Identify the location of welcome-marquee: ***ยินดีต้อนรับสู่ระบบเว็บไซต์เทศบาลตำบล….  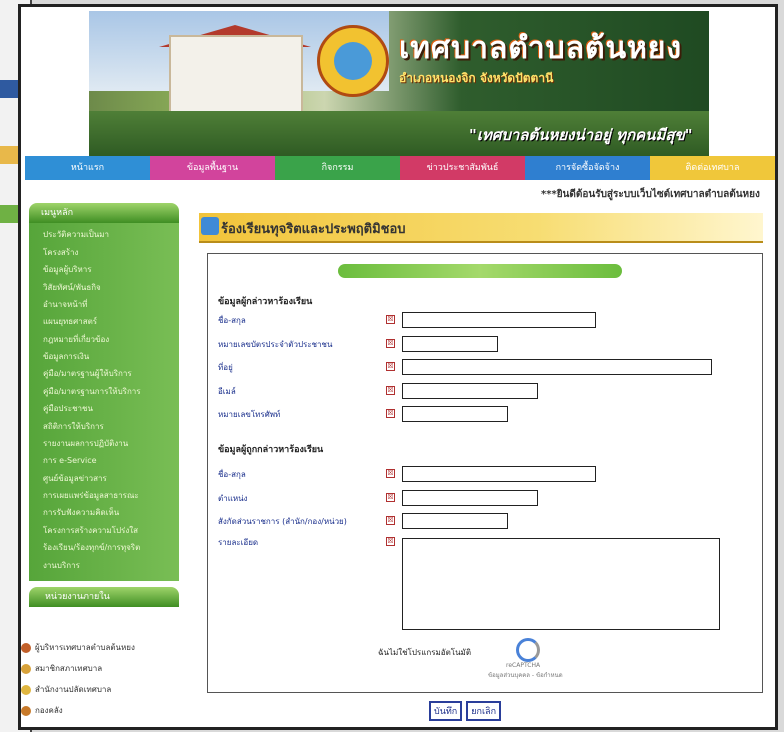
(650, 194).